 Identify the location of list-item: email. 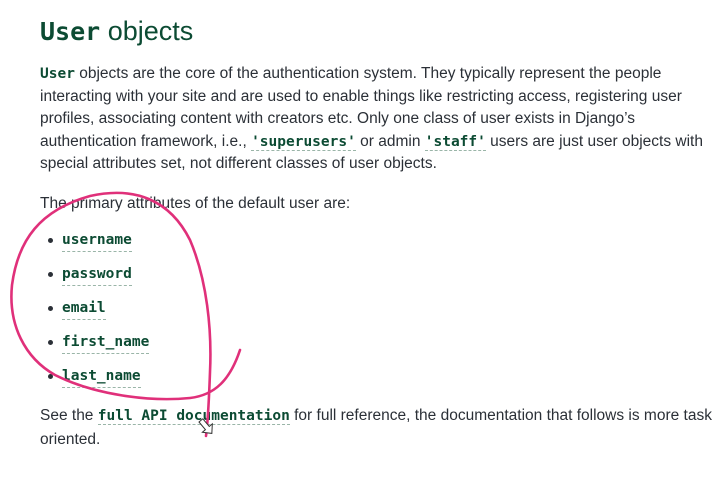
(98, 314).